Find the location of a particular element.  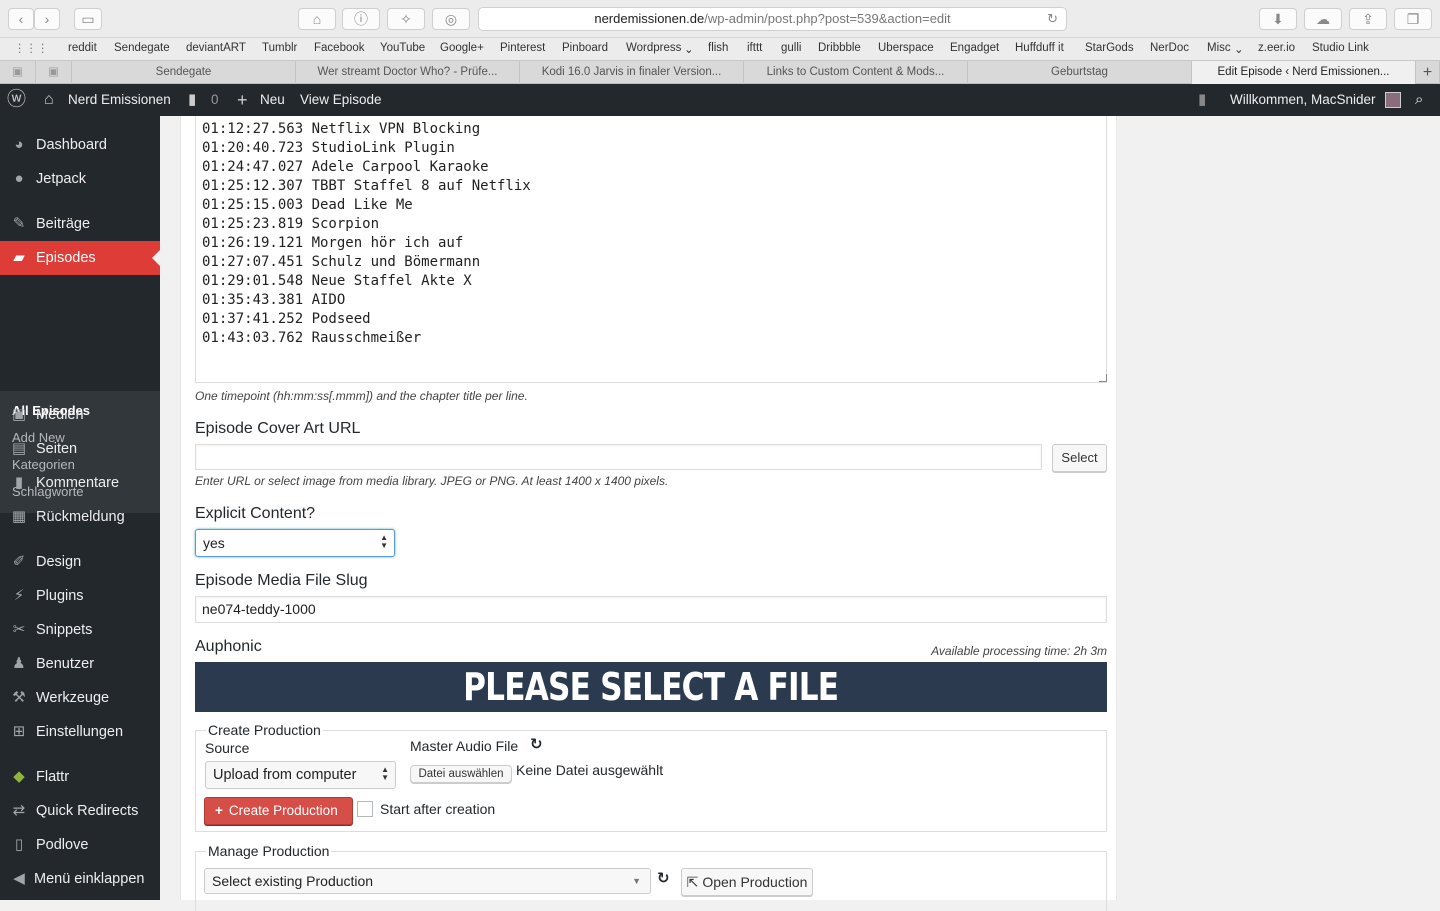

select-arrows-icon: ▲ ▼ is located at coordinates (384, 541).